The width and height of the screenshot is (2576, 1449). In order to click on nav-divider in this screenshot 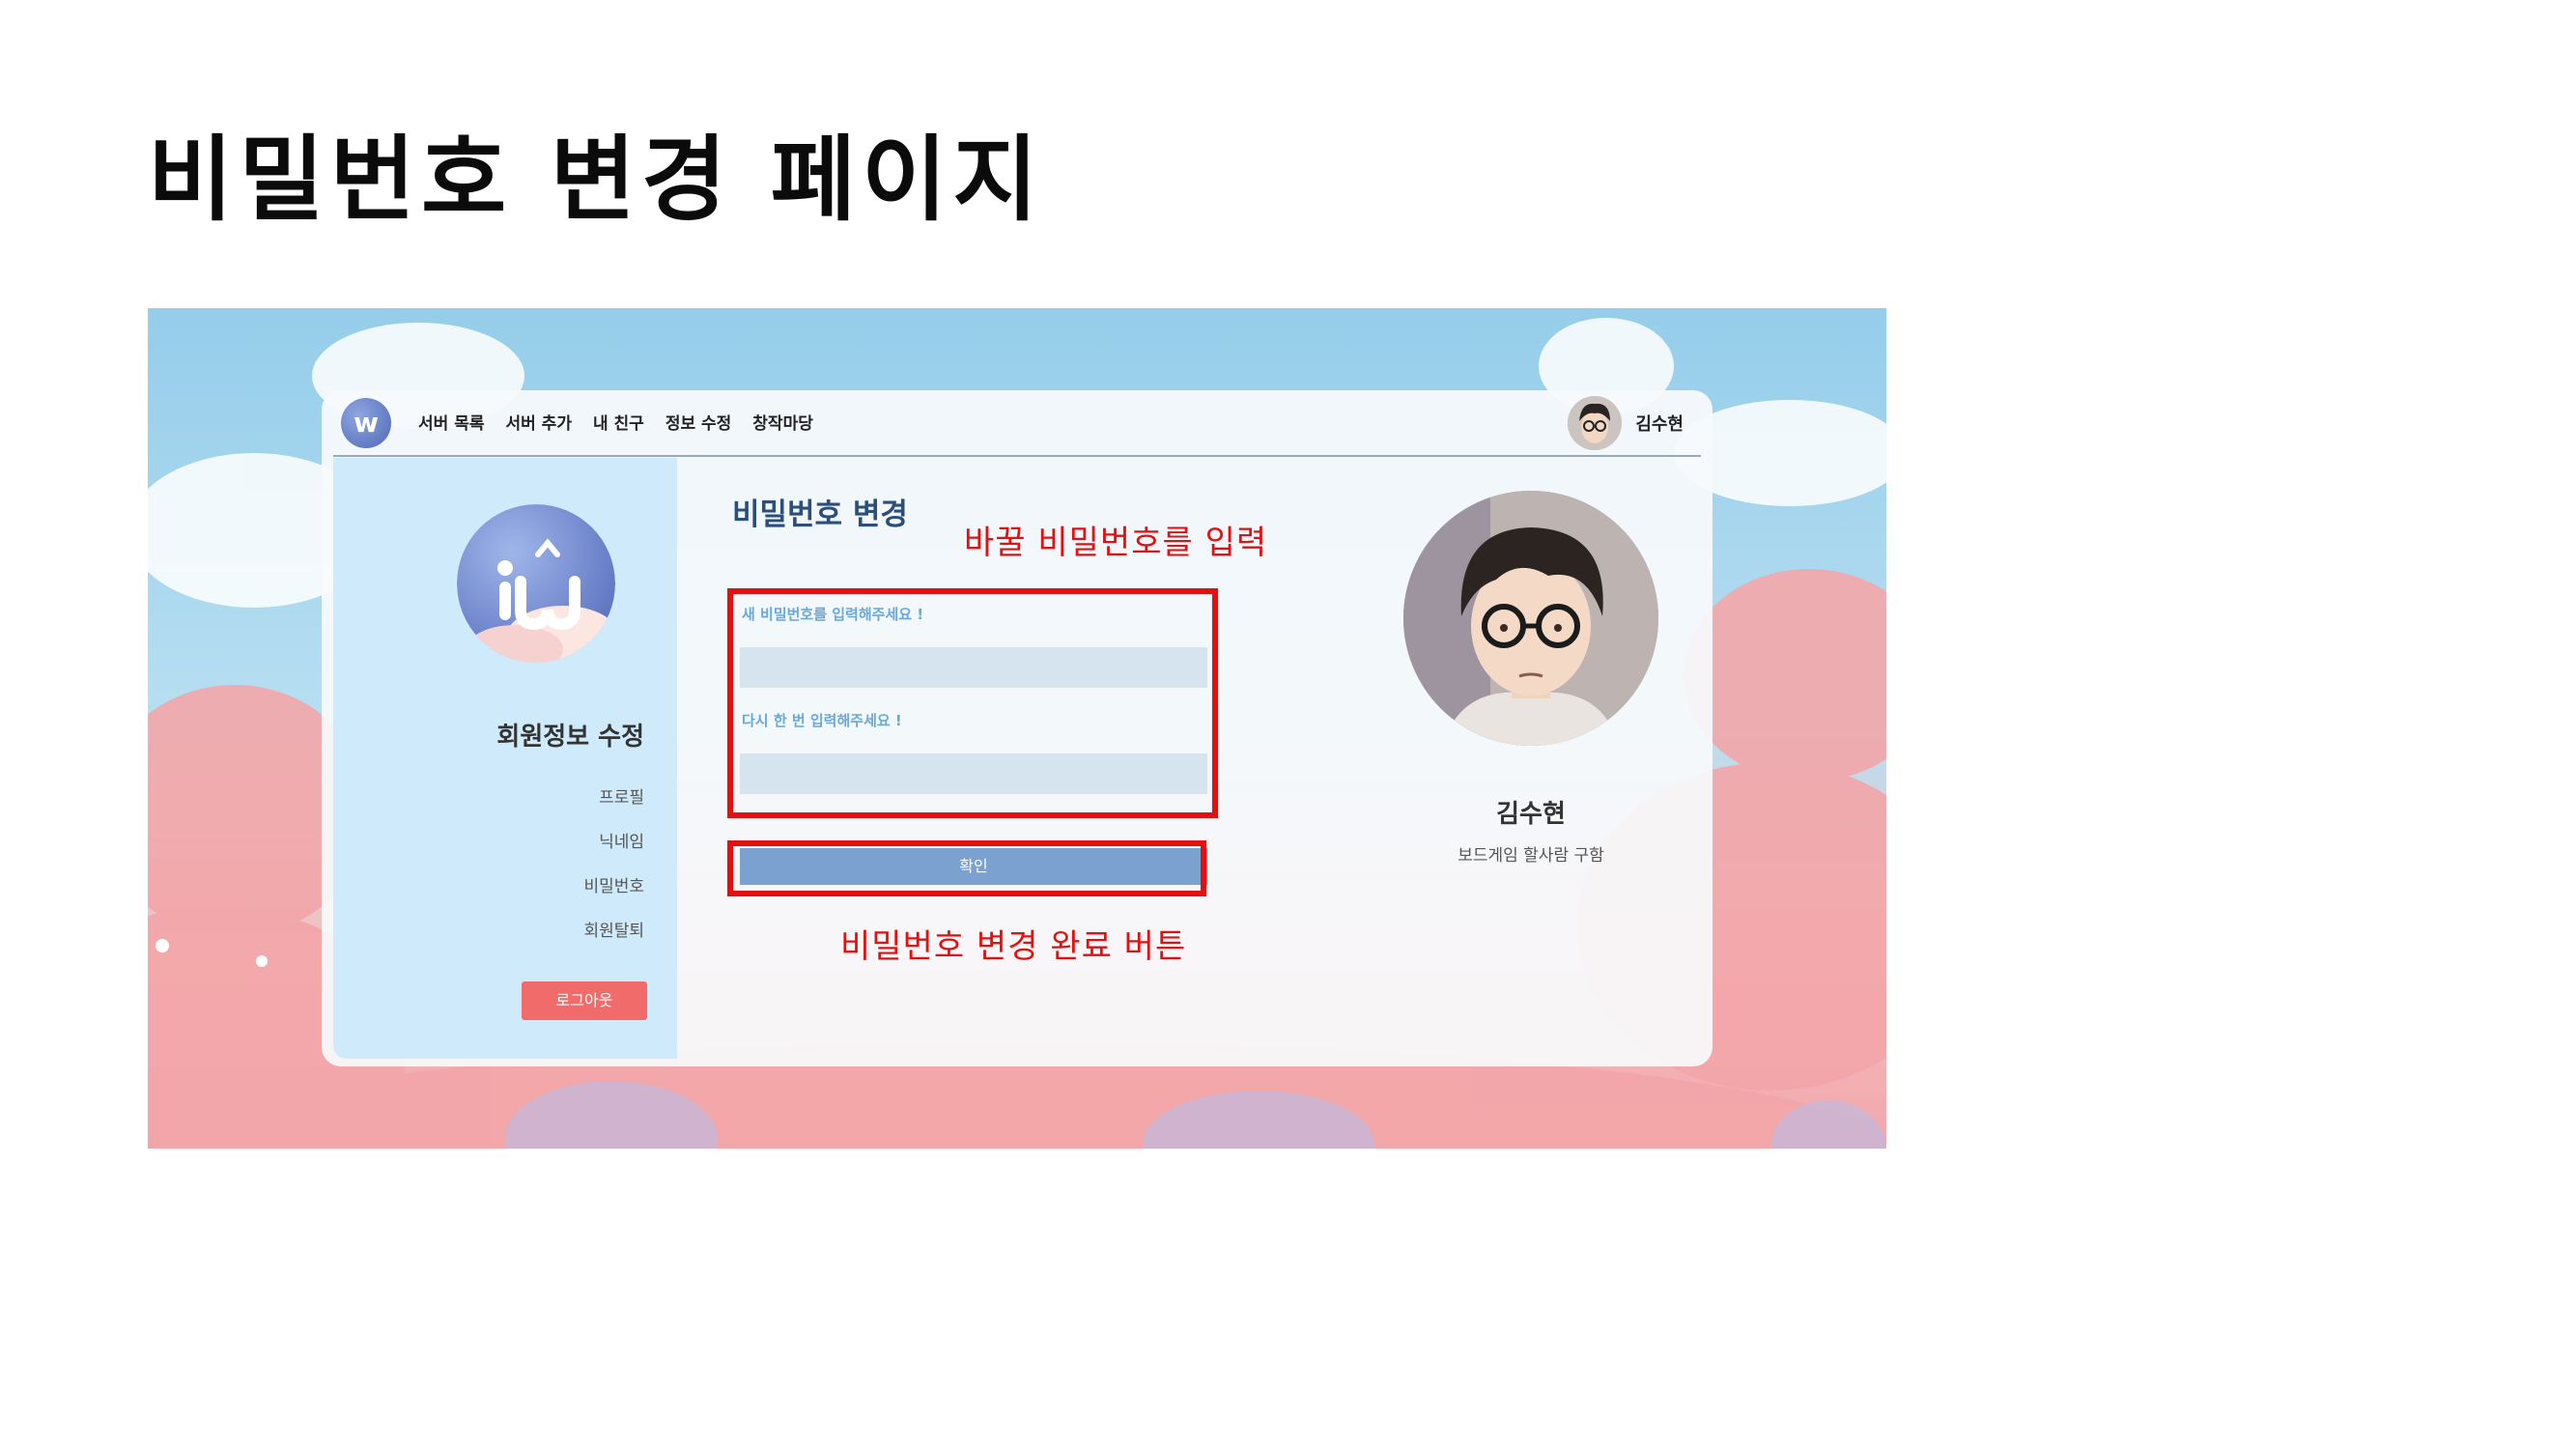, I will do `click(1017, 456)`.